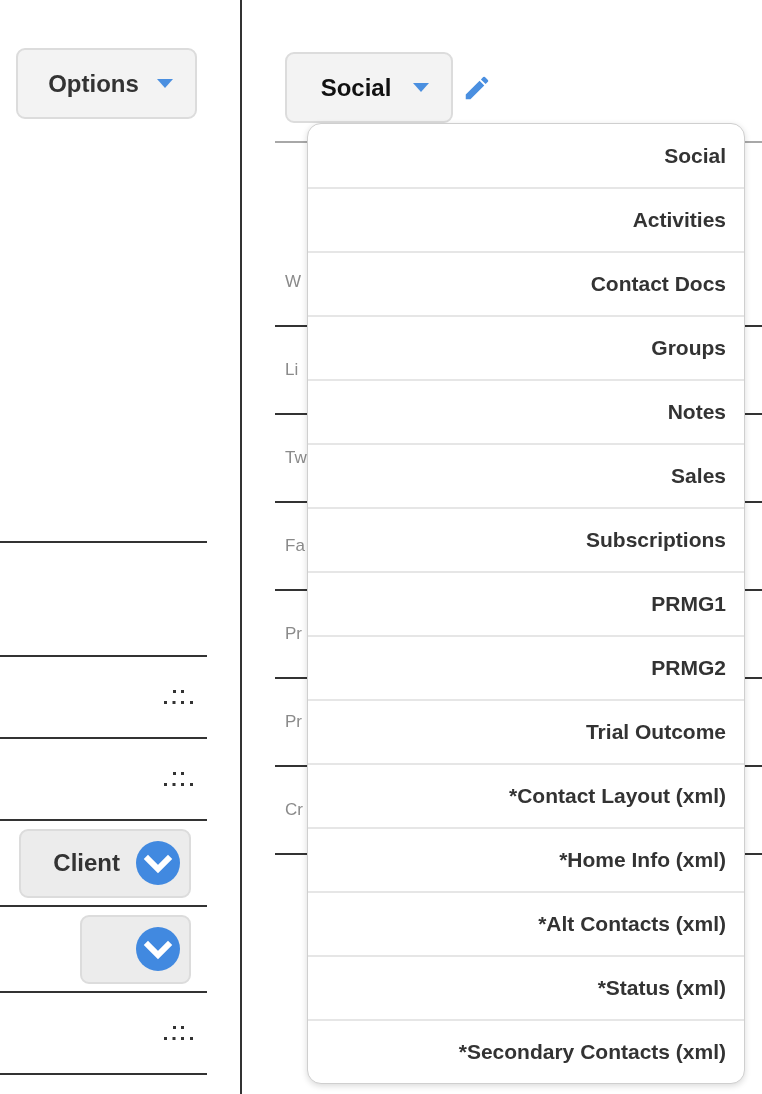 This screenshot has height=1094, width=762. Describe the element at coordinates (526, 923) in the screenshot. I see `menu-item: *Alt Contacts (xml)` at that location.